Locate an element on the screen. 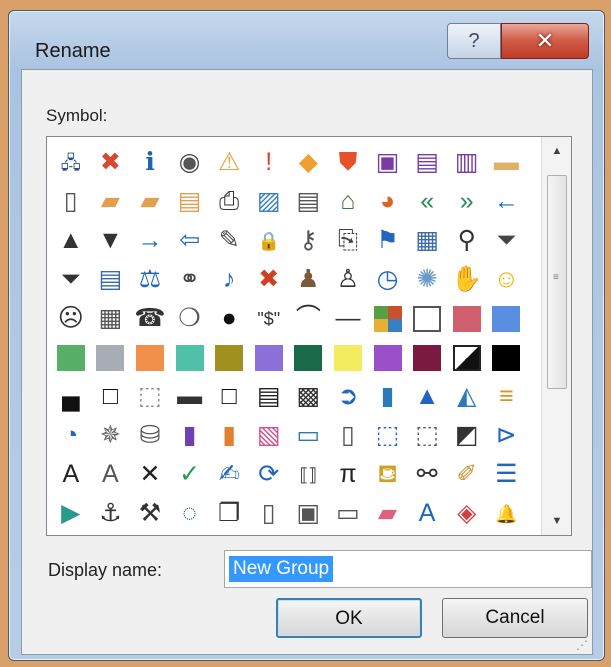 This screenshot has width=611, height=667. eye-arc-icon: ⌒ is located at coordinates (309, 318).